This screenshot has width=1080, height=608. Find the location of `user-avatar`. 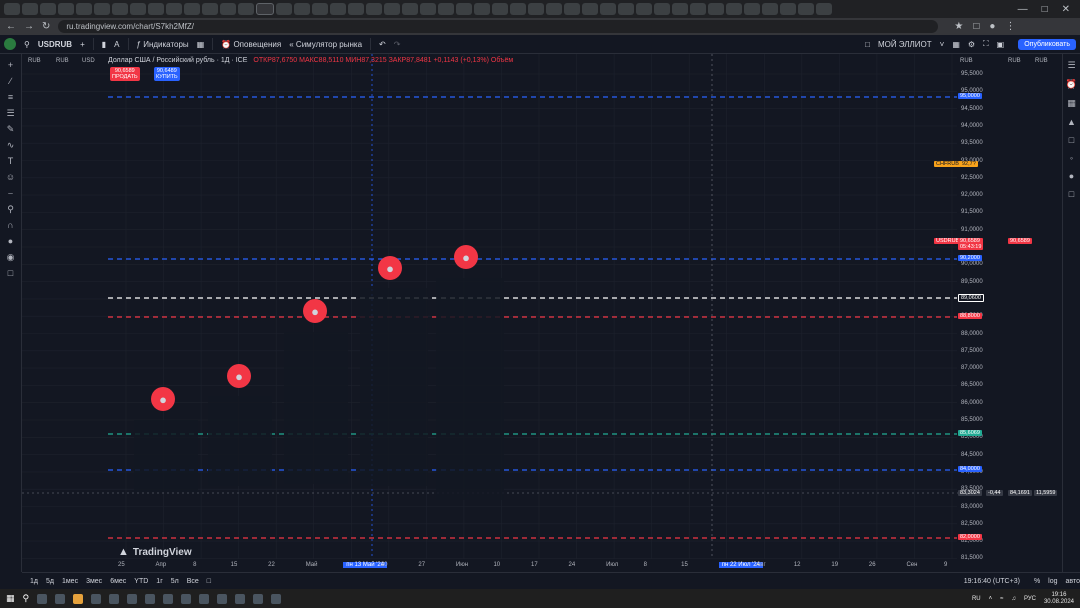

user-avatar is located at coordinates (10, 44).